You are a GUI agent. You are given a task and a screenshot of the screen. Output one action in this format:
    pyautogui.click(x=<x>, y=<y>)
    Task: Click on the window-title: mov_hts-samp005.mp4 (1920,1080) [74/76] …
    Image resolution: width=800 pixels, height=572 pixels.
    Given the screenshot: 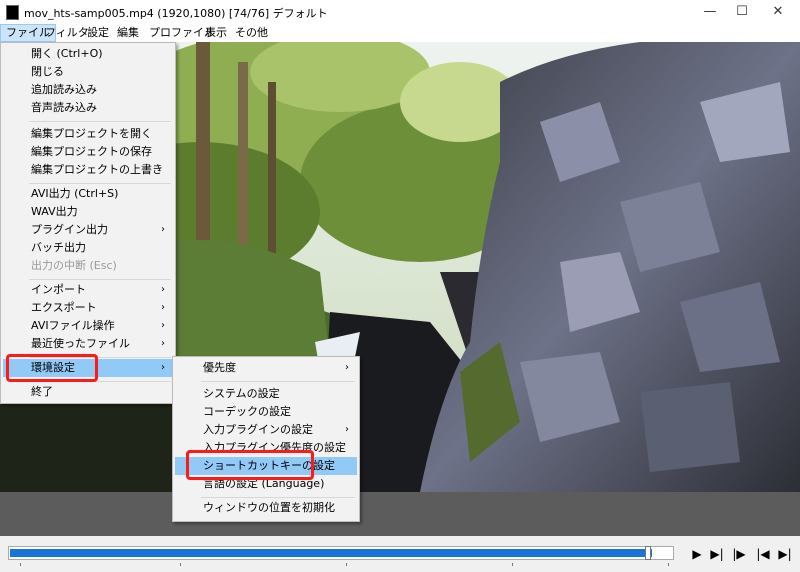 What is the action you would take?
    pyautogui.click(x=176, y=13)
    